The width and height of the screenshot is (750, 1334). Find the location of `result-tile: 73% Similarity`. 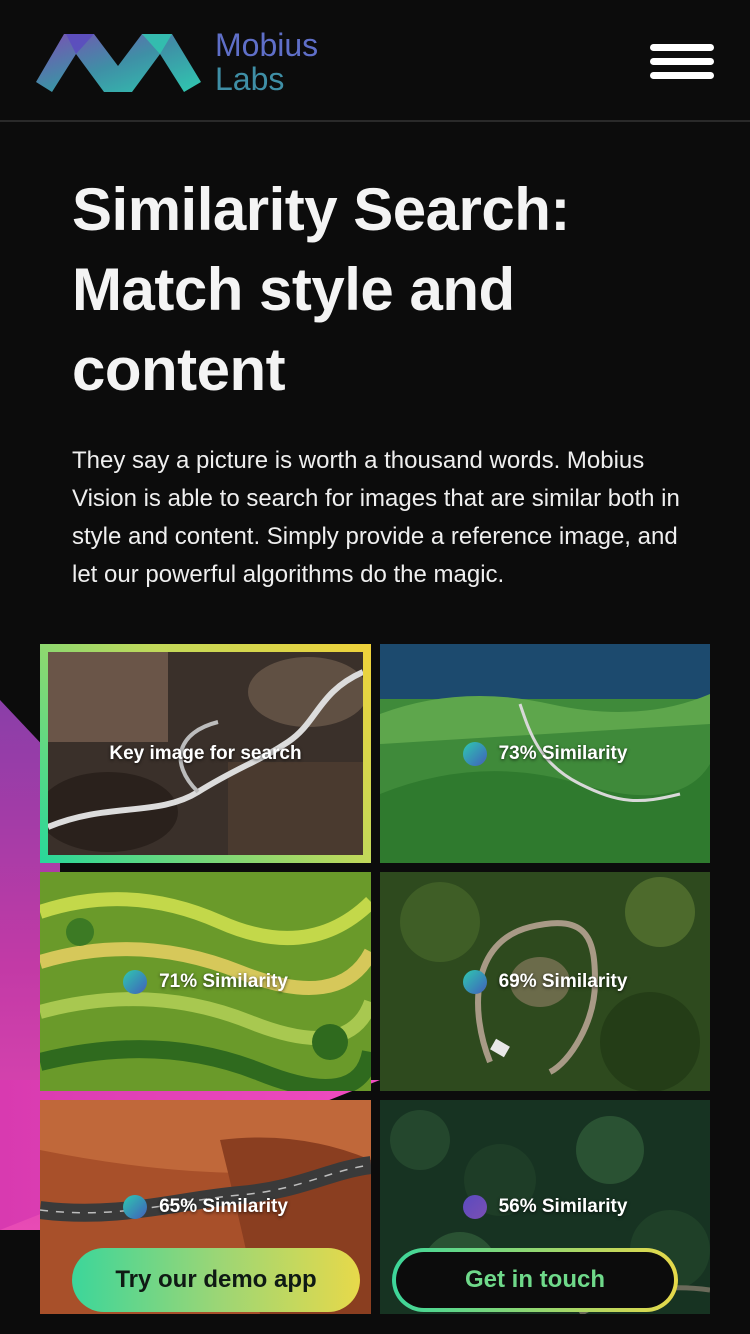

result-tile: 73% Similarity is located at coordinates (545, 753).